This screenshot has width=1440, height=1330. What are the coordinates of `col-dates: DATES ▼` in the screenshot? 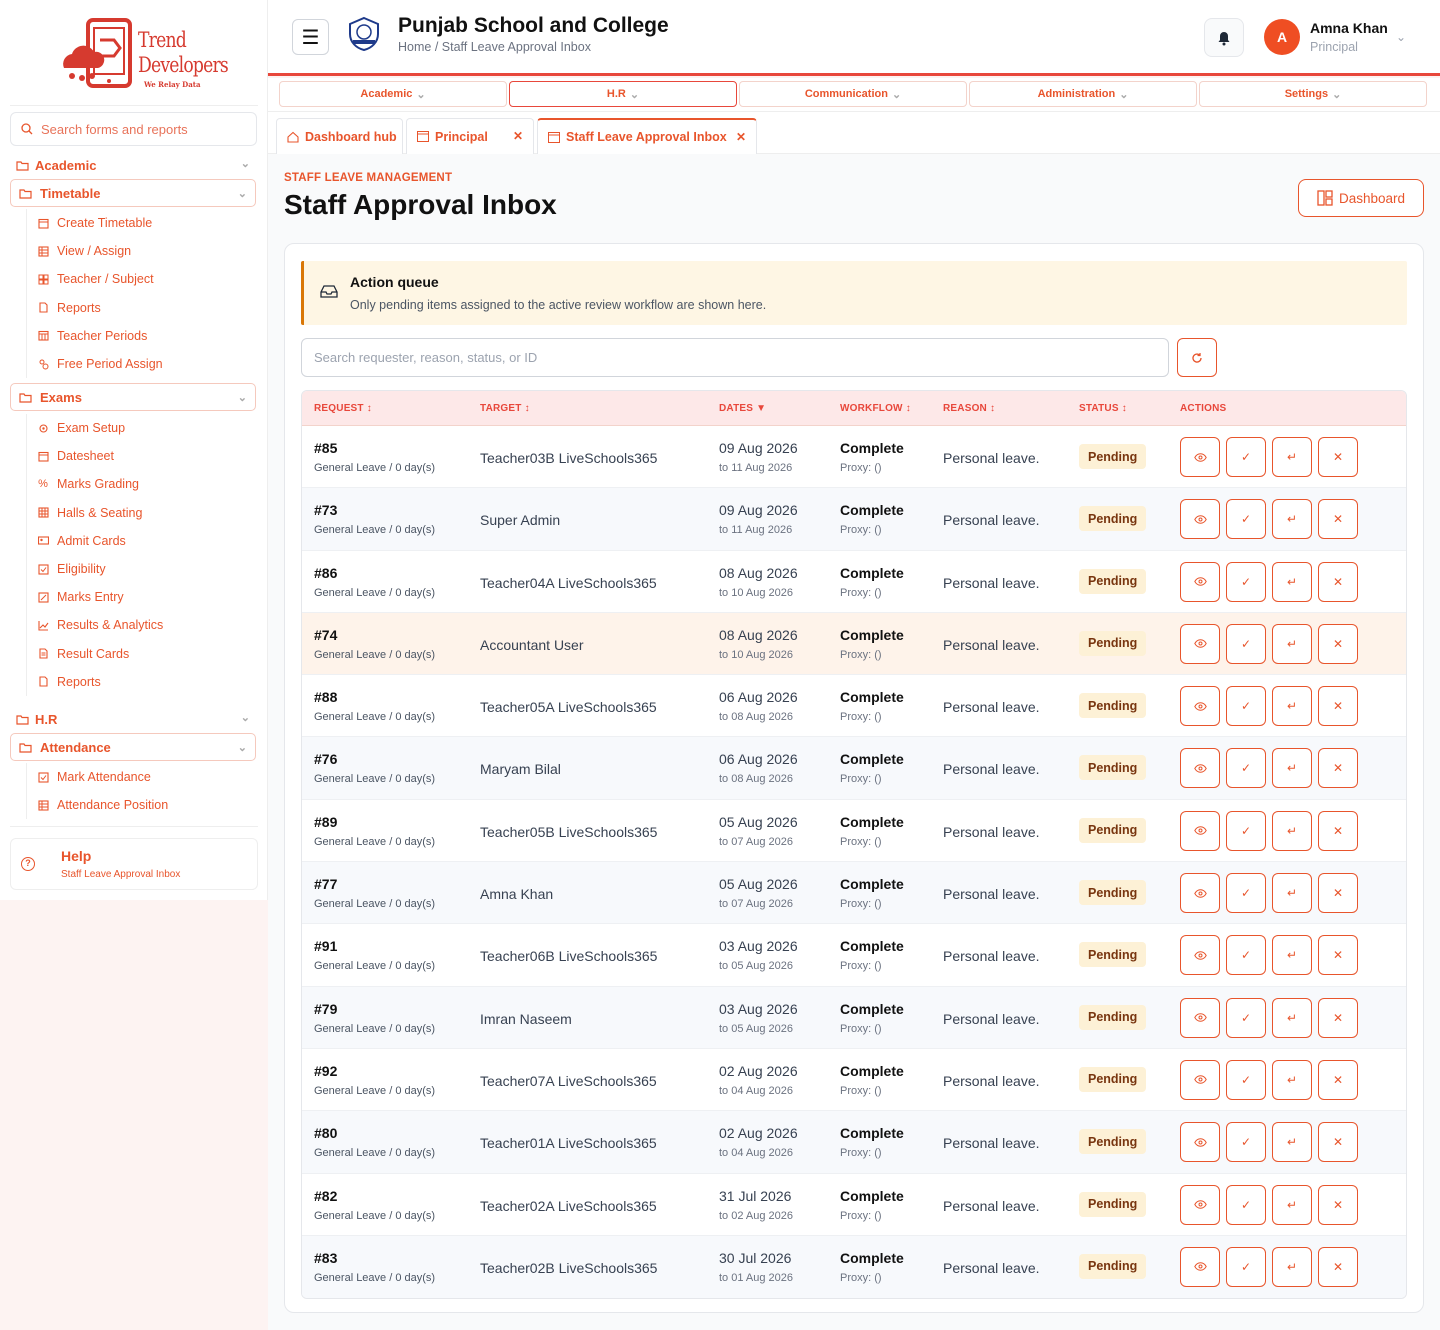 It's located at (742, 408).